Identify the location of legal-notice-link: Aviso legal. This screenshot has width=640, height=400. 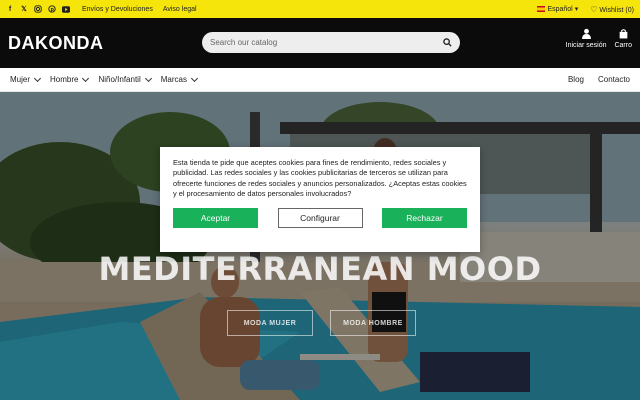
(180, 9).